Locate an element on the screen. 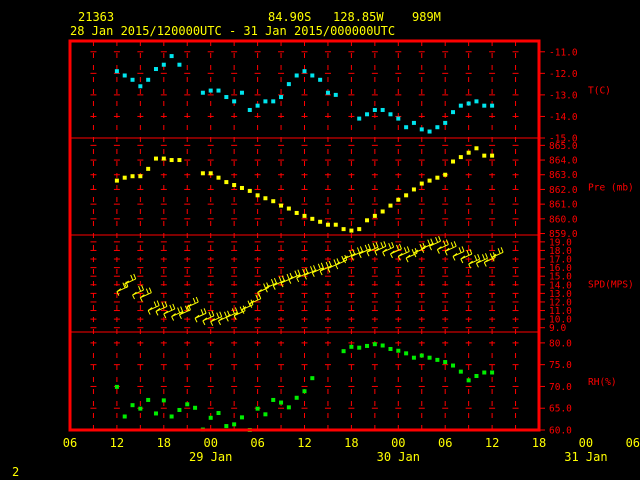 This screenshot has width=640, height=480. y-tick-label: -11.0 is located at coordinates (563, 52).